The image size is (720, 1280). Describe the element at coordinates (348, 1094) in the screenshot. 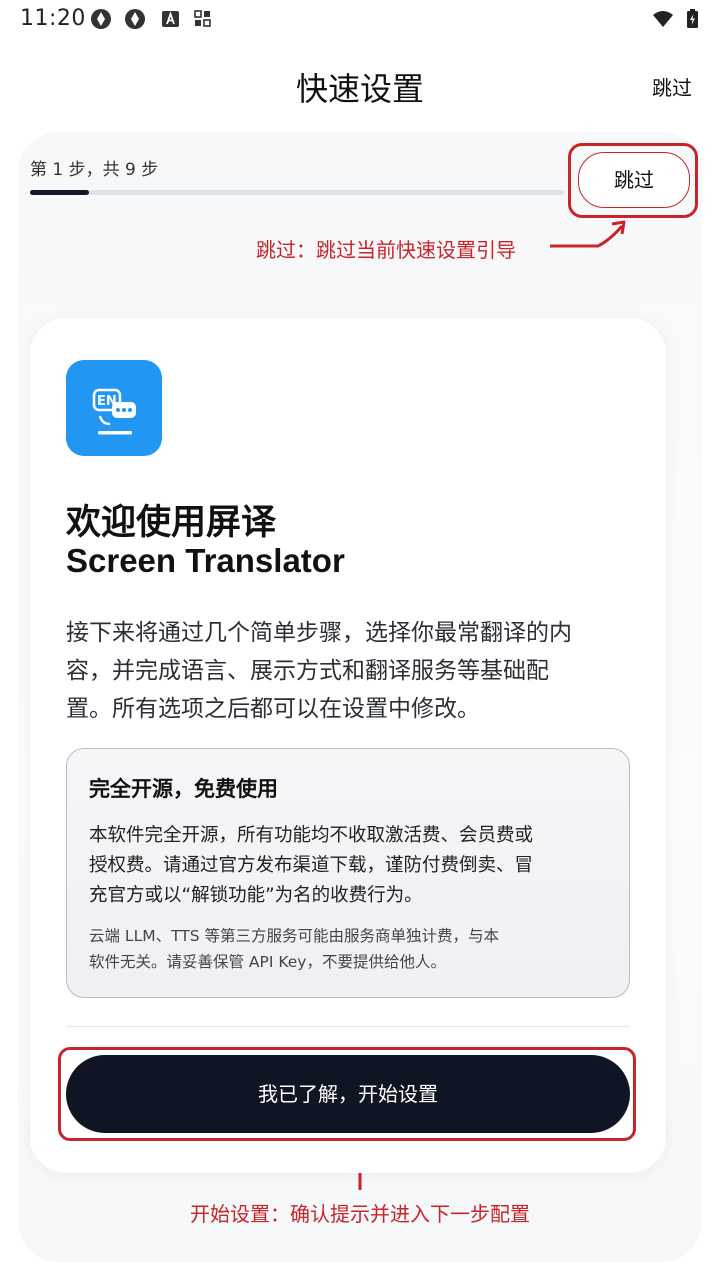

I see `start-setup-button: 我已了解，开始设置` at that location.